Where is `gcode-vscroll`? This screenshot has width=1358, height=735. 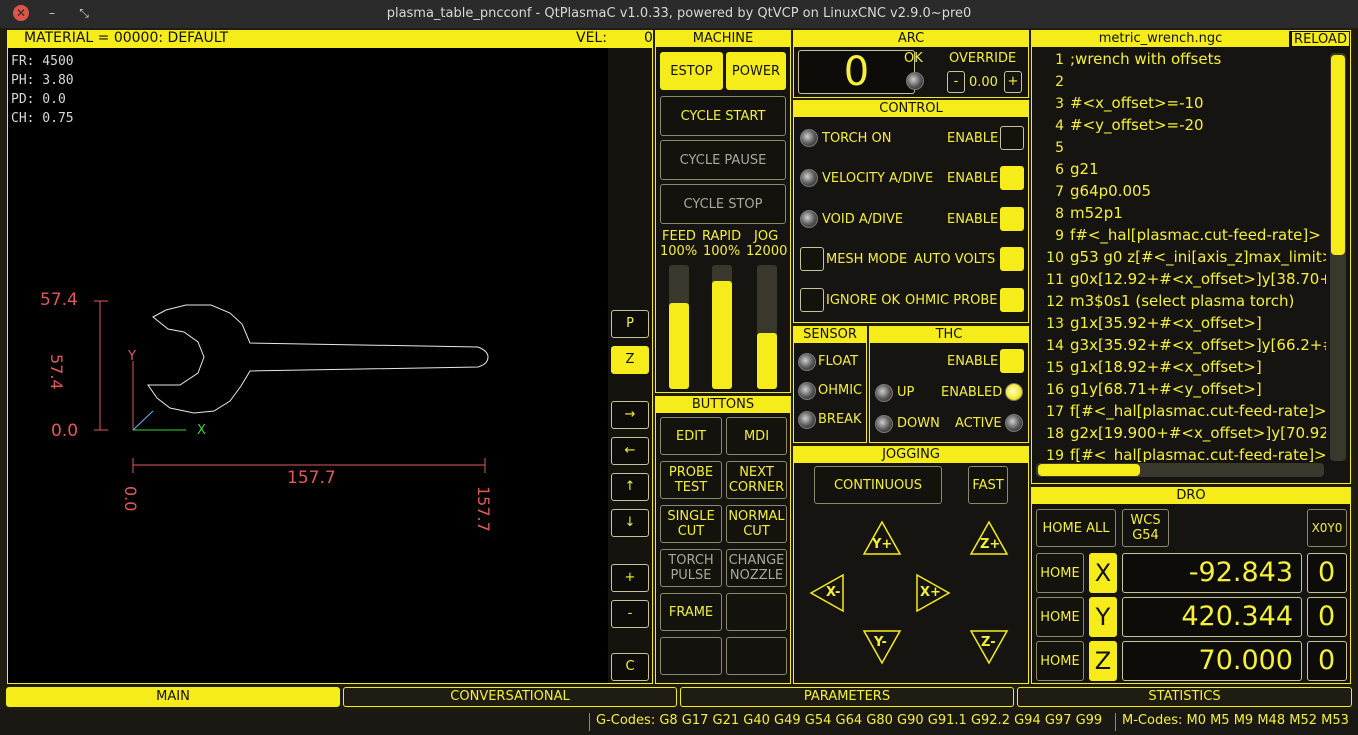
gcode-vscroll is located at coordinates (1338, 257).